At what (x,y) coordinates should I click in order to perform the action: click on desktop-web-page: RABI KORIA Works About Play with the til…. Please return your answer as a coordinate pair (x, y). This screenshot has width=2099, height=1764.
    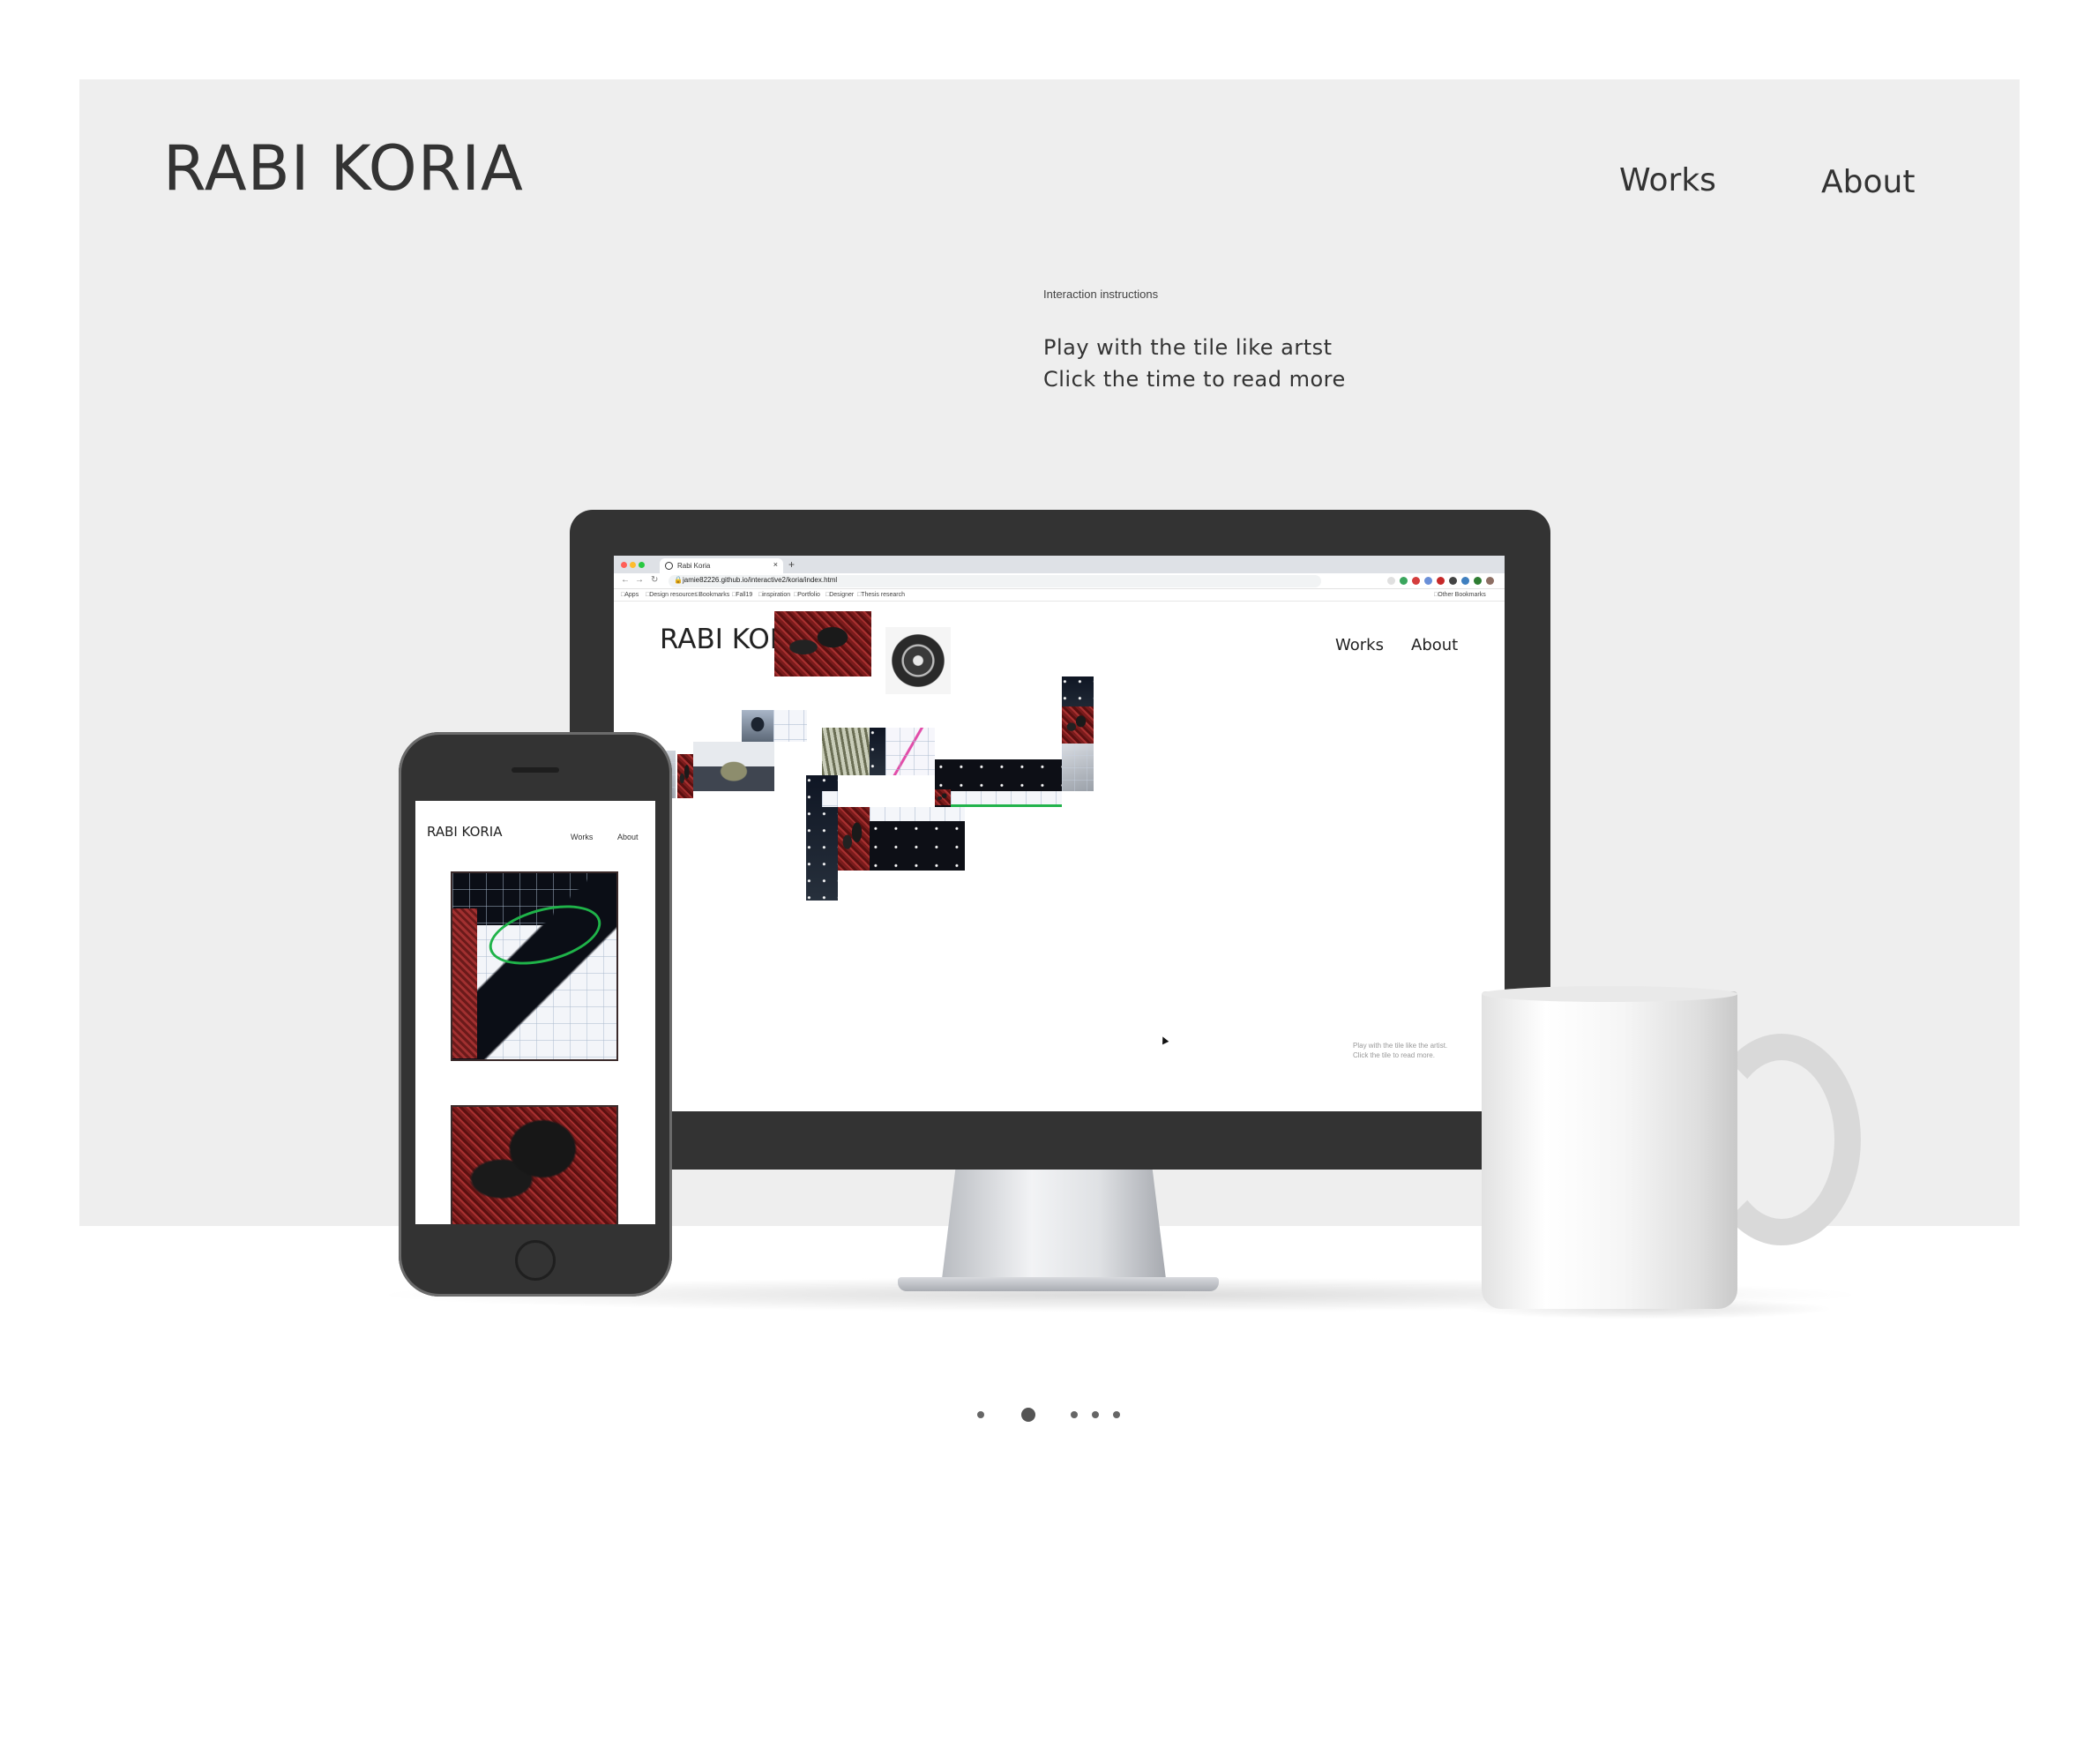
    Looking at the image, I should click on (1059, 856).